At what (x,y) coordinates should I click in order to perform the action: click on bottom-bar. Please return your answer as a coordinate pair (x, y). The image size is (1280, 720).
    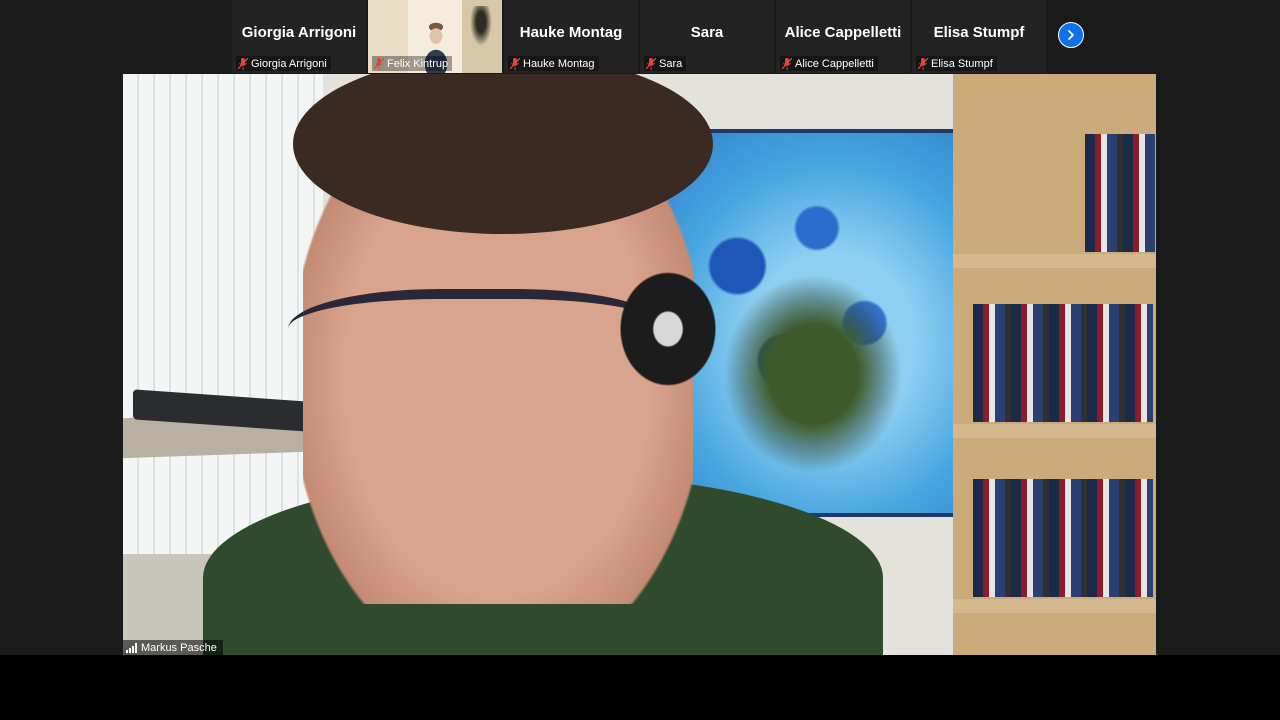
    Looking at the image, I should click on (640, 687).